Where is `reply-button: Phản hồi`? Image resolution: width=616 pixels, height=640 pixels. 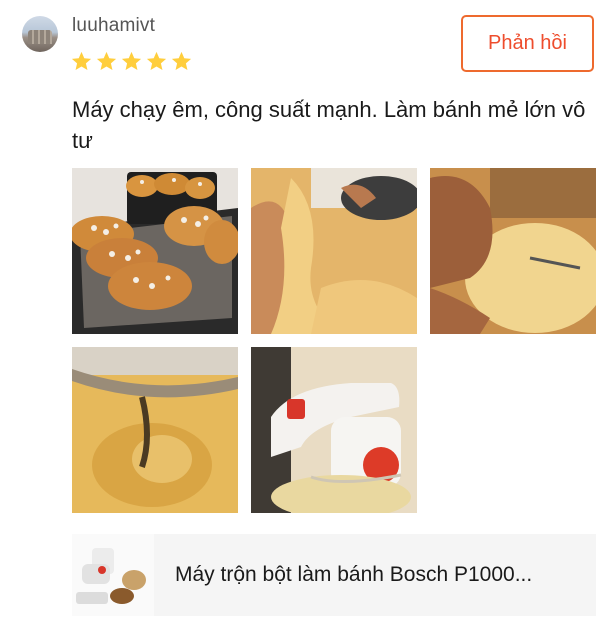
reply-button: Phản hồi is located at coordinates (527, 43).